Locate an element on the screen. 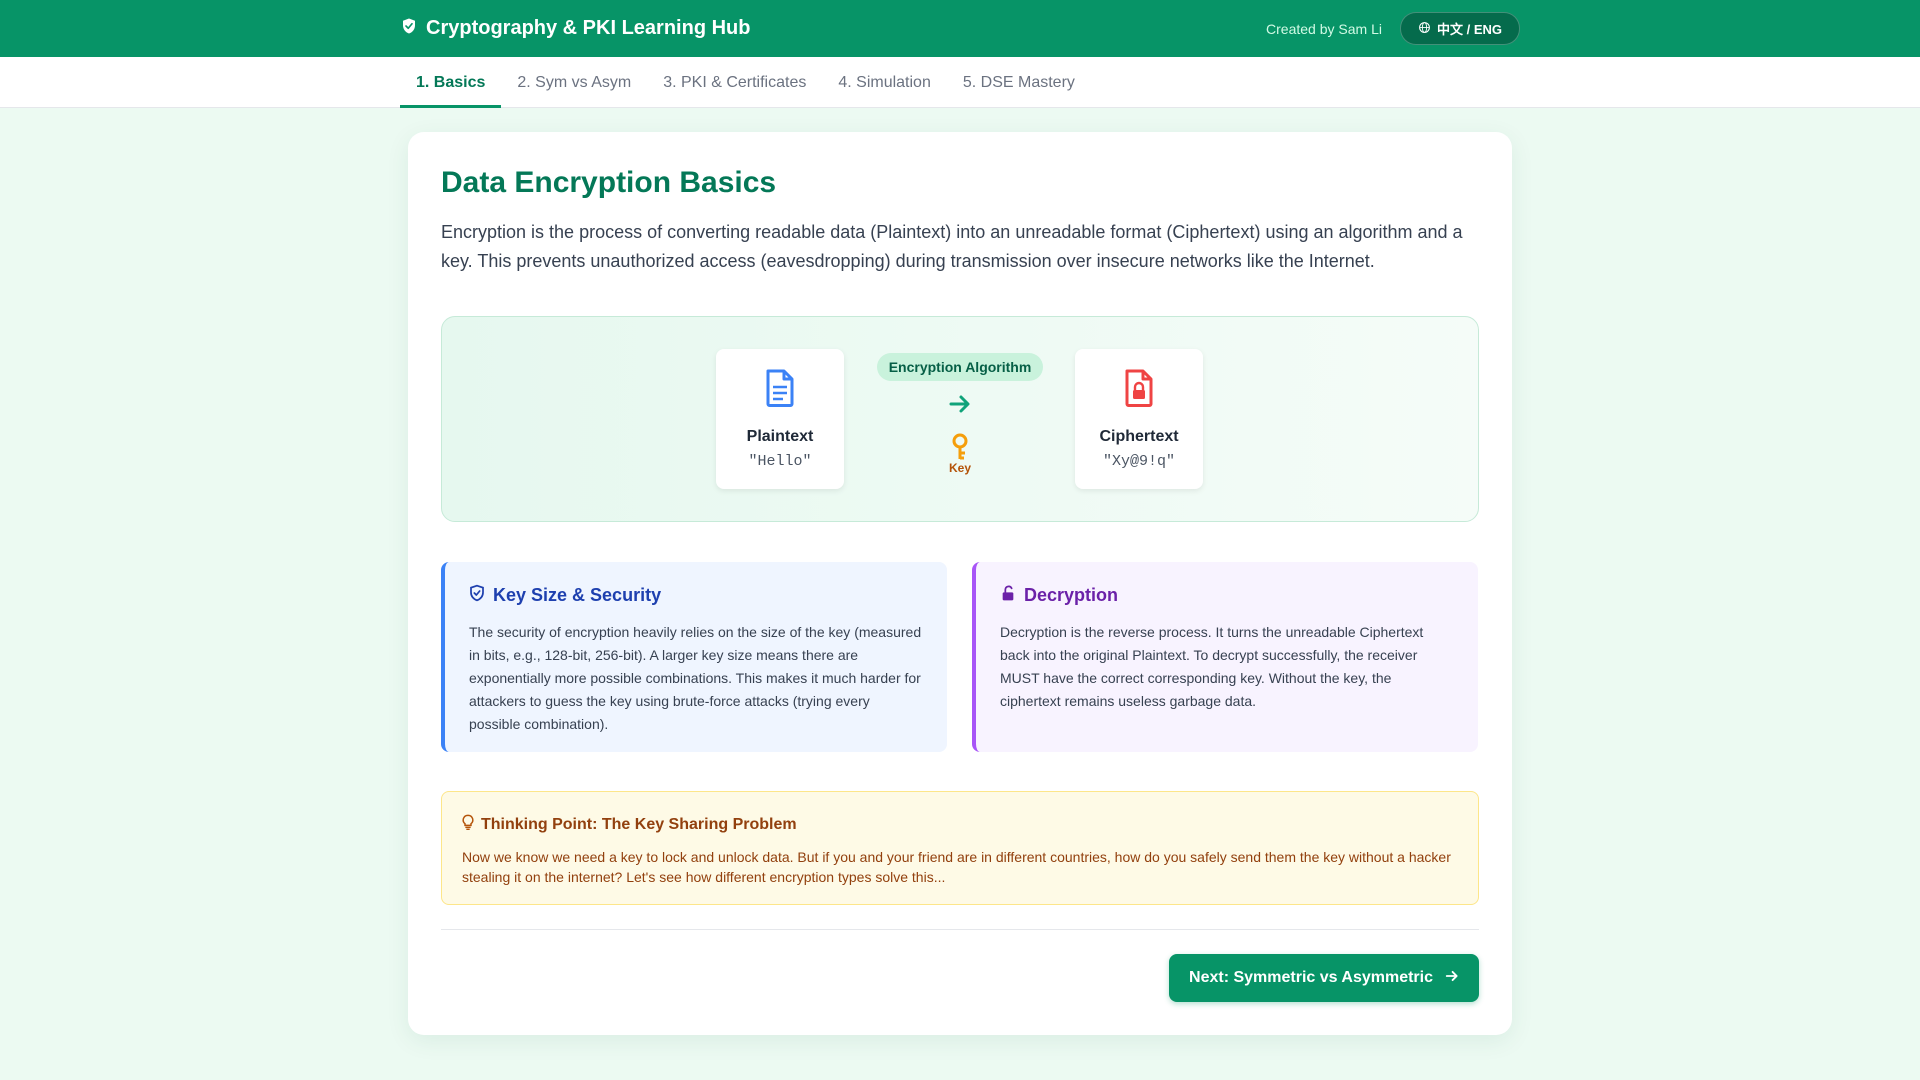 Image resolution: width=1920 pixels, height=1080 pixels. app-title: Cryptography & PKI Learning Hub is located at coordinates (588, 28).